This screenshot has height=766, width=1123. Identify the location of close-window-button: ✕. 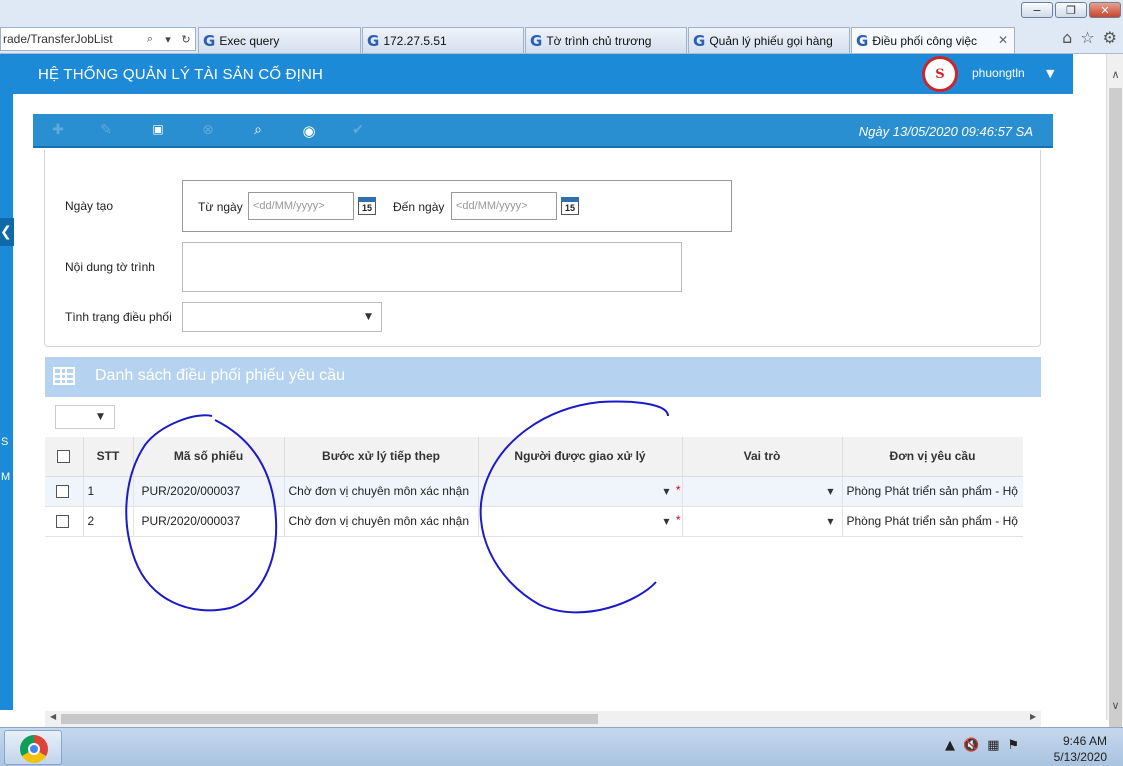
(1105, 10).